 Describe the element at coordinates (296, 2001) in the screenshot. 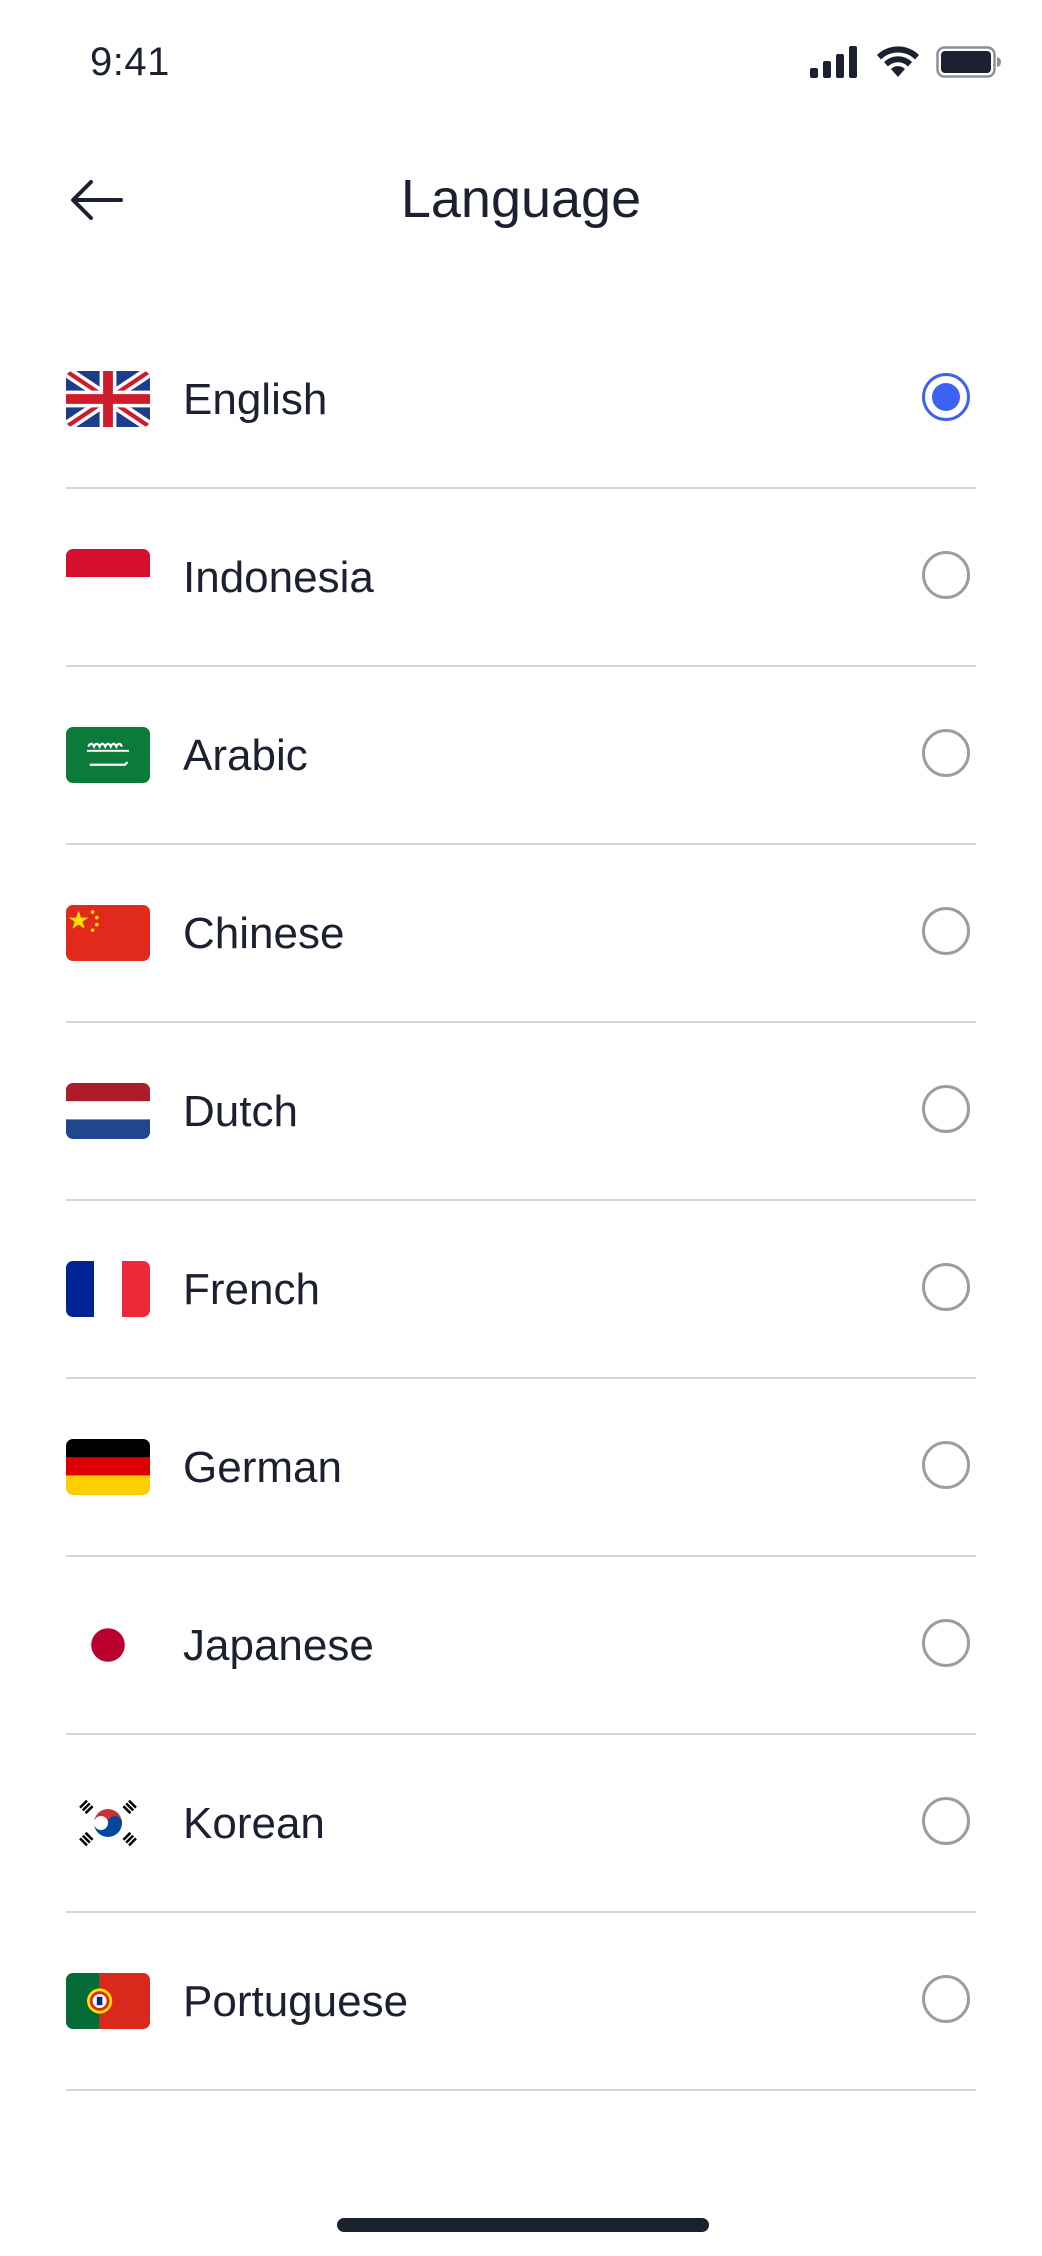

I see `language-label: Portuguese` at that location.